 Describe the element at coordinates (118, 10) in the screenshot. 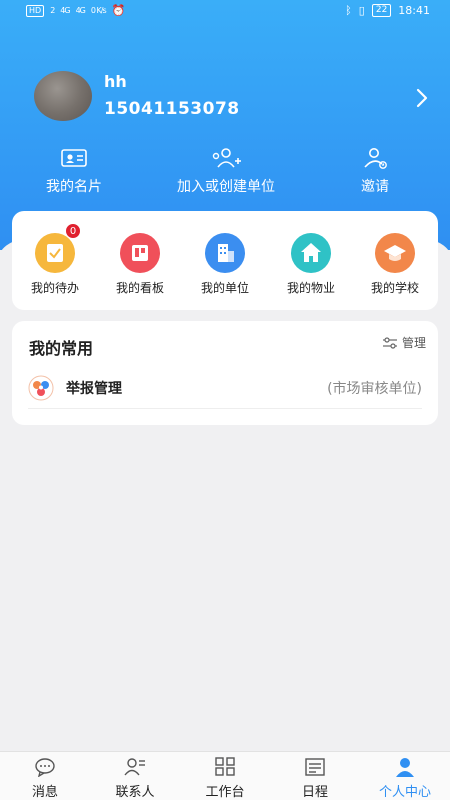

I see `alarm-icon: ⏰` at that location.